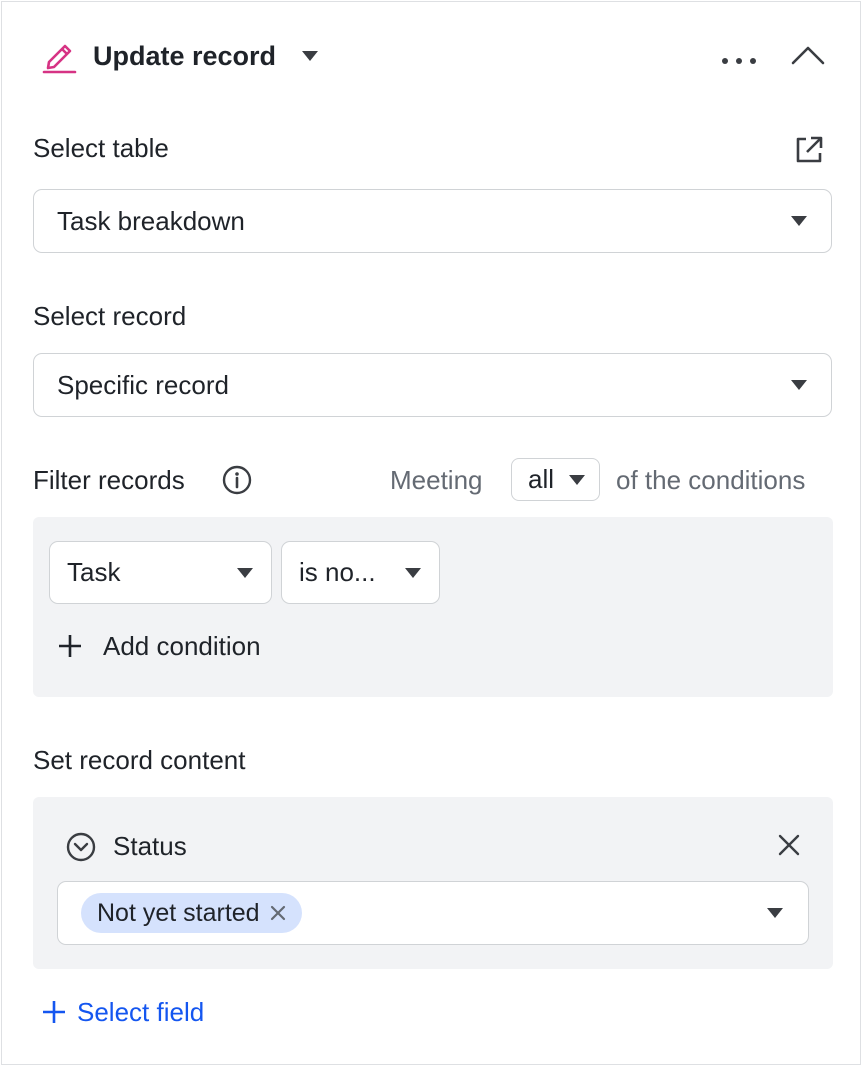  I want to click on field-name: Status, so click(150, 846).